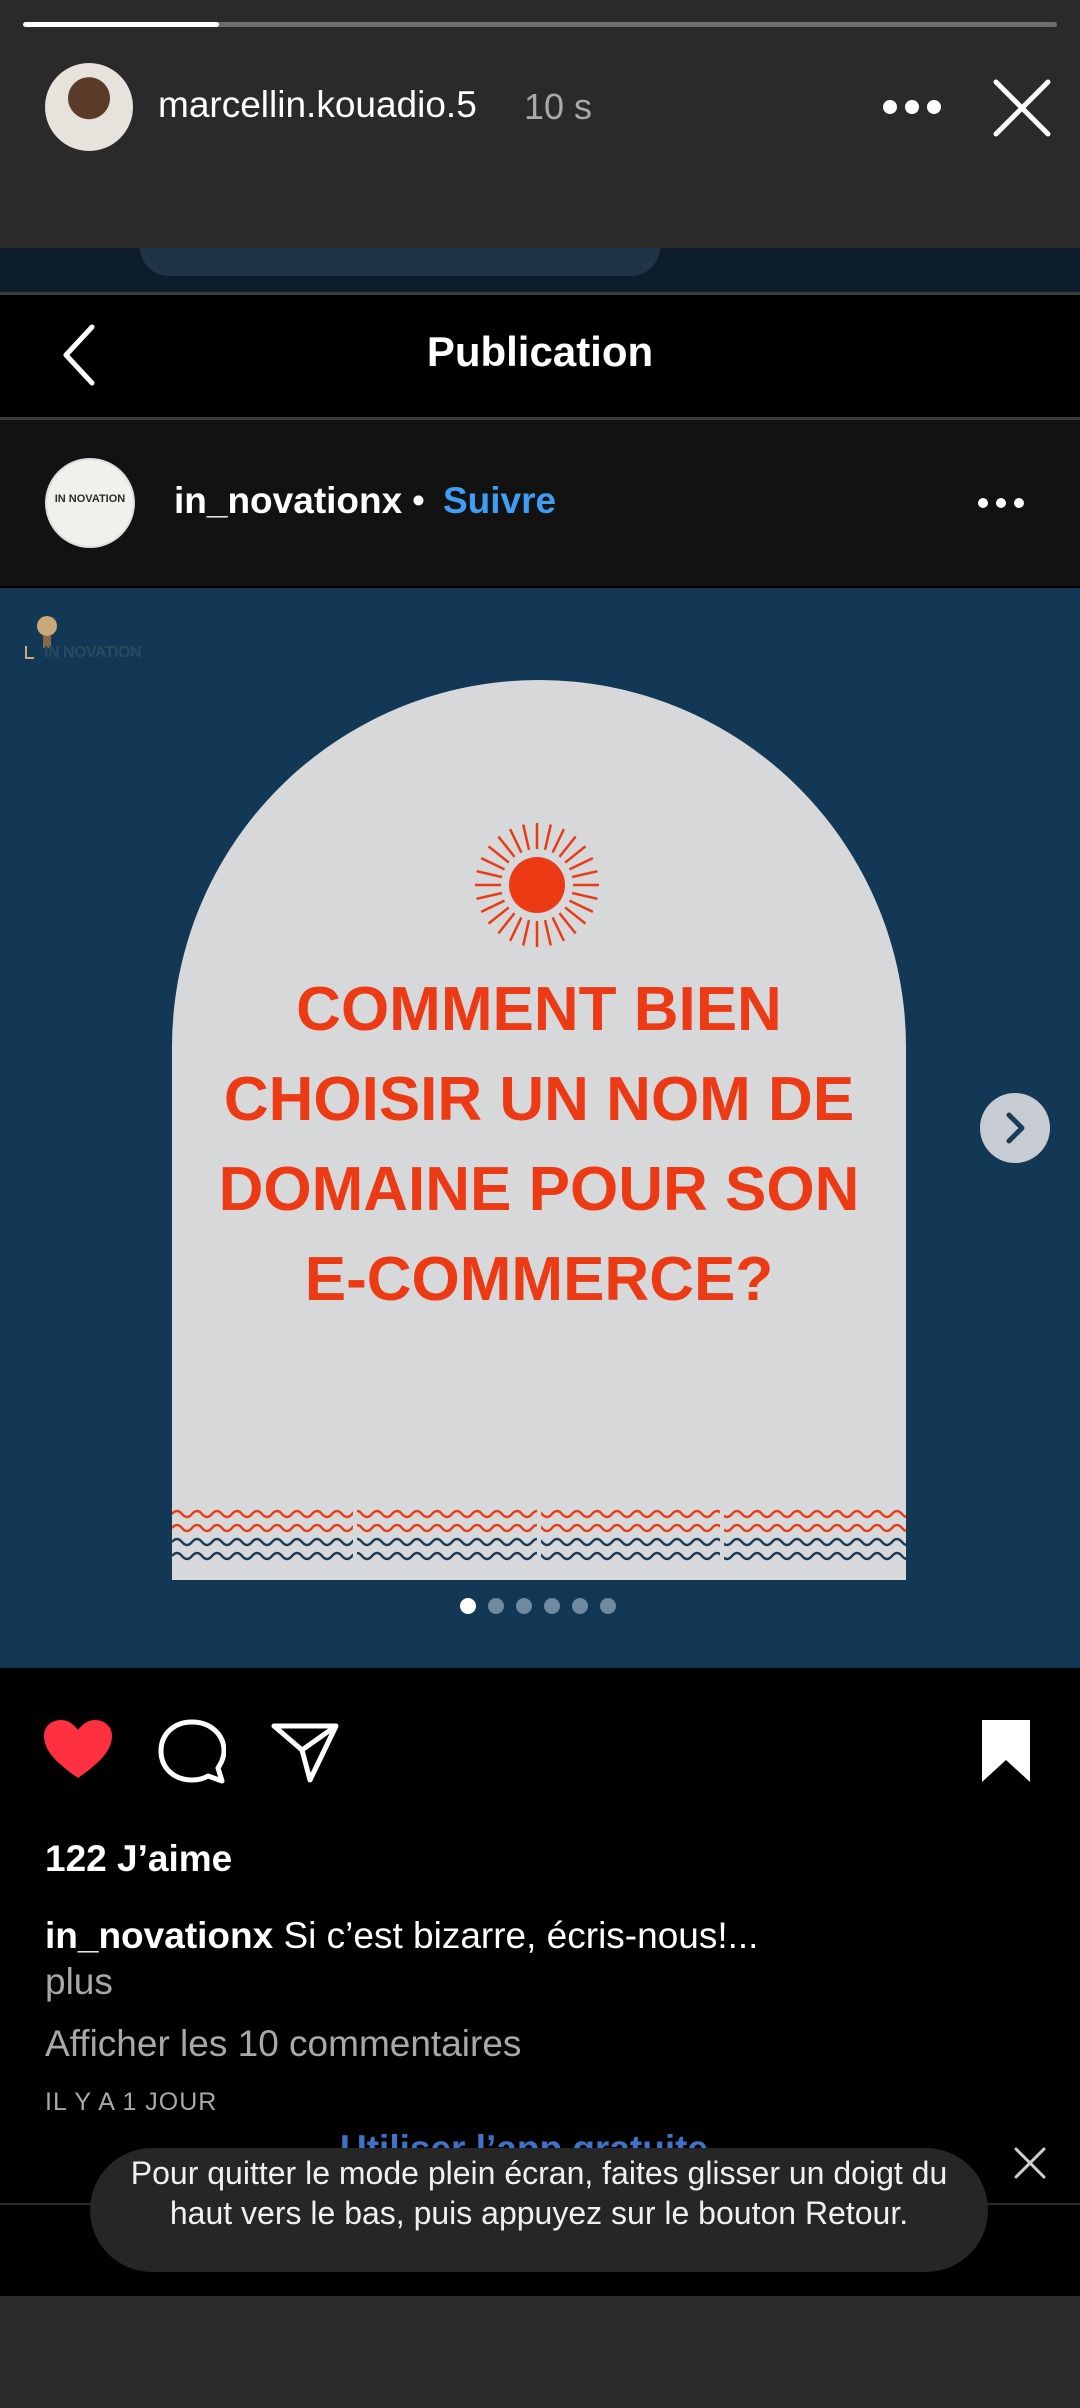 The image size is (1080, 2408). I want to click on brand-logo-text: IN NOVATION, so click(93, 652).